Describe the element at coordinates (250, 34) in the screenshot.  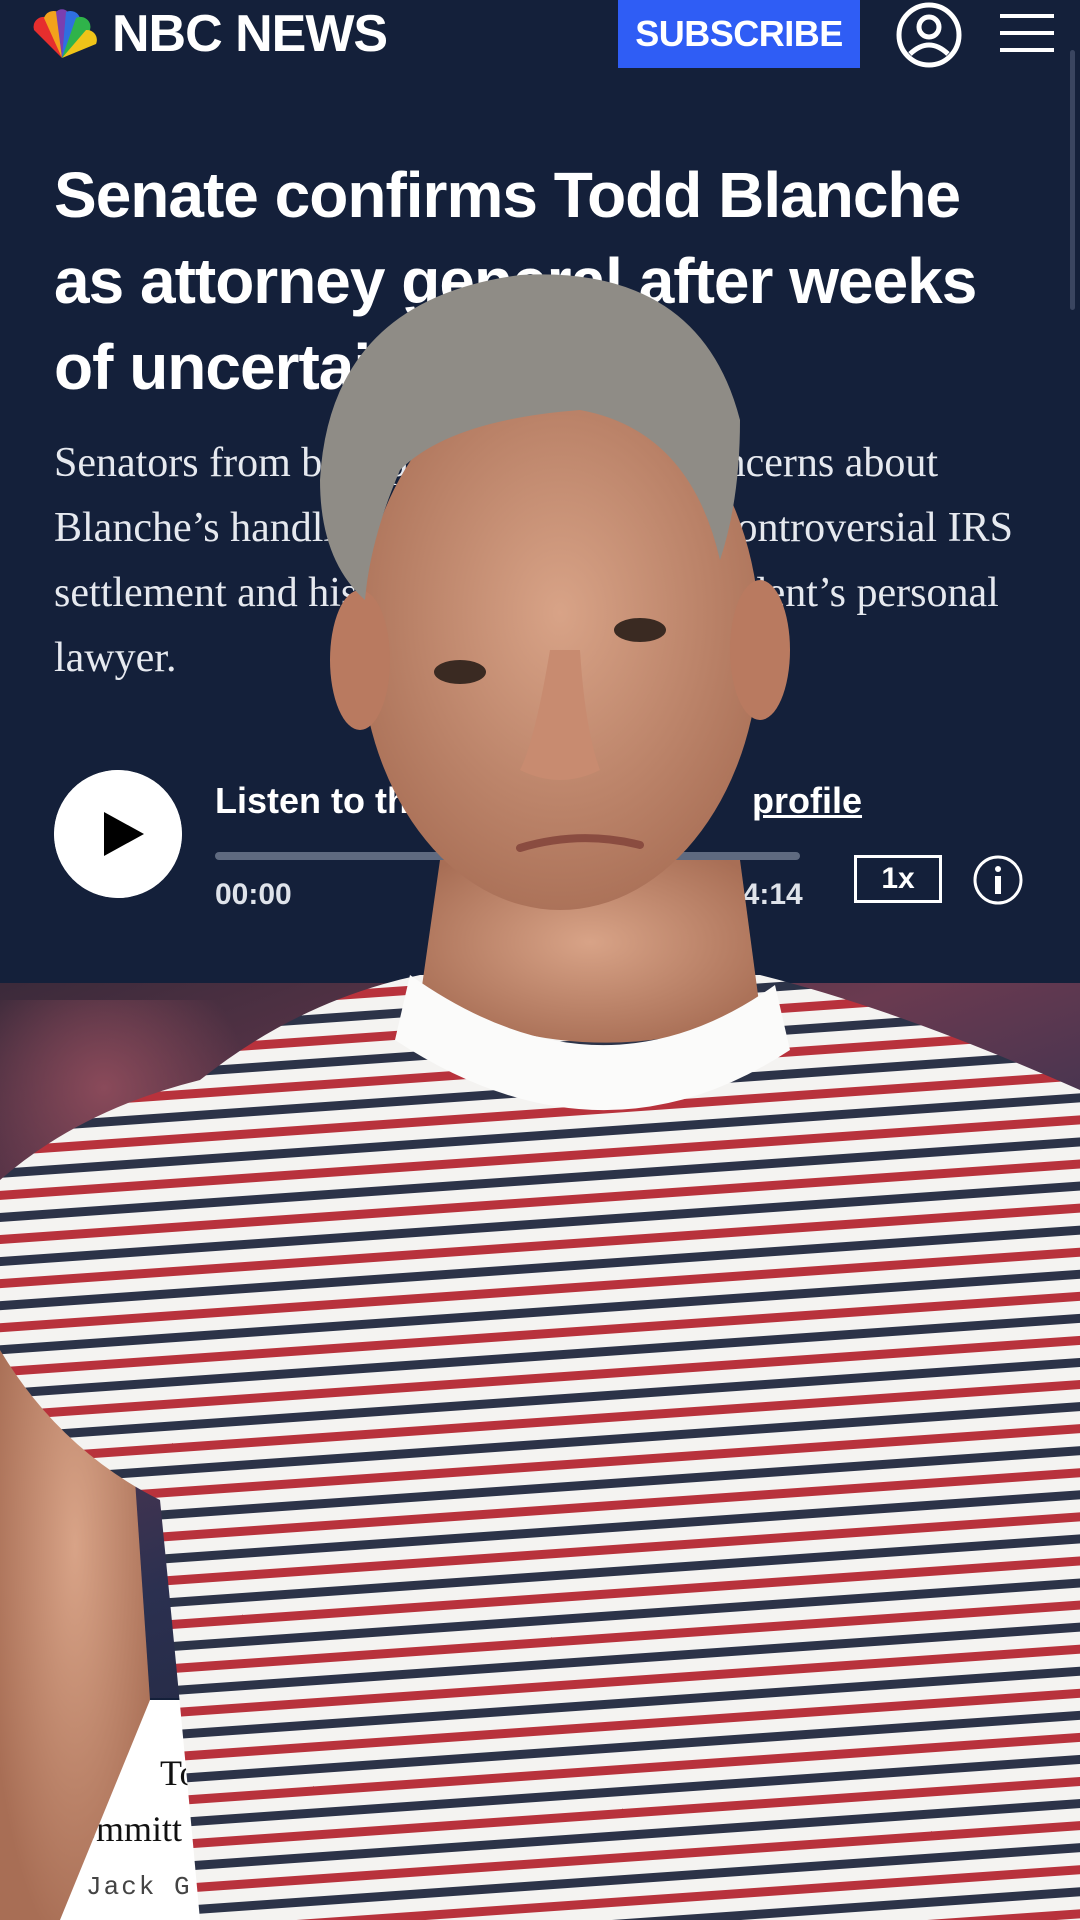
I see `brand-name: NBC NEWS` at that location.